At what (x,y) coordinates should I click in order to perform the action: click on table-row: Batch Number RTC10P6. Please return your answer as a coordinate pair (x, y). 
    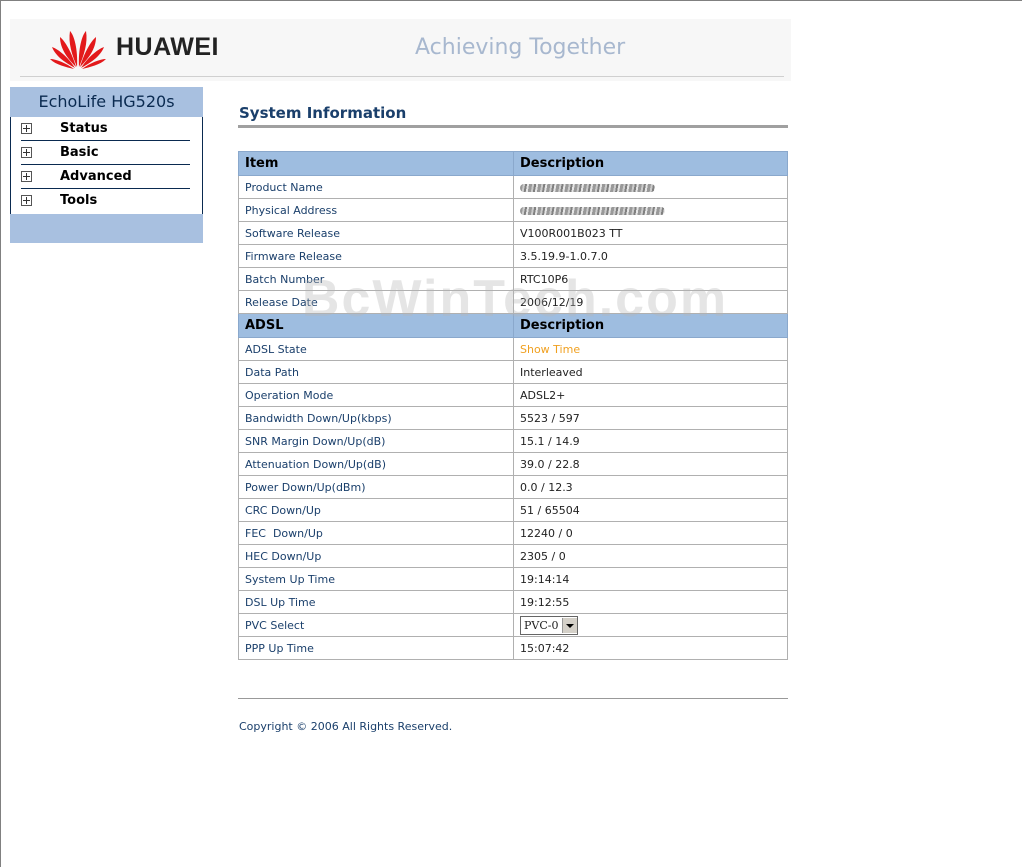
    Looking at the image, I should click on (513, 279).